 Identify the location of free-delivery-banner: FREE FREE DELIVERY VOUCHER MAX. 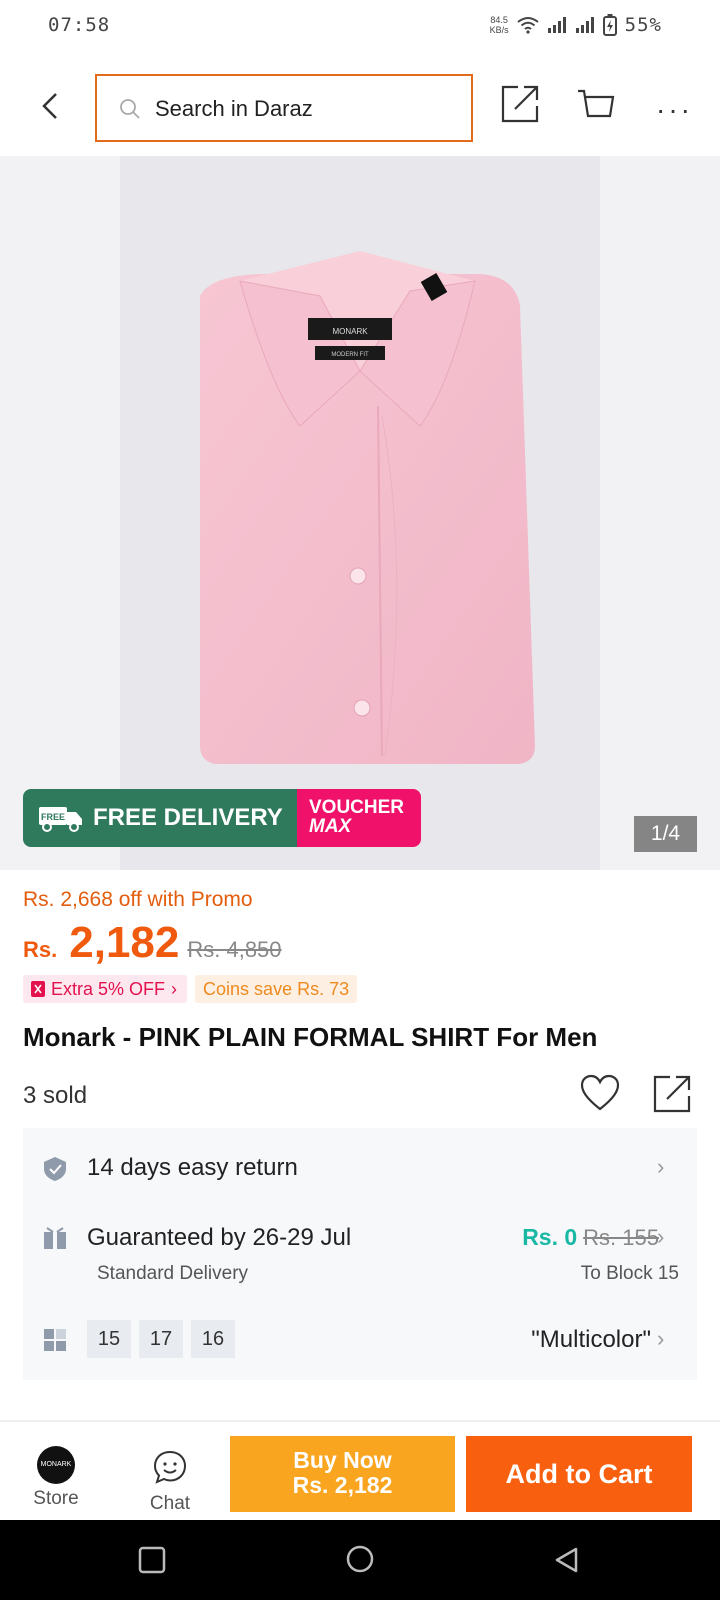
(222, 818).